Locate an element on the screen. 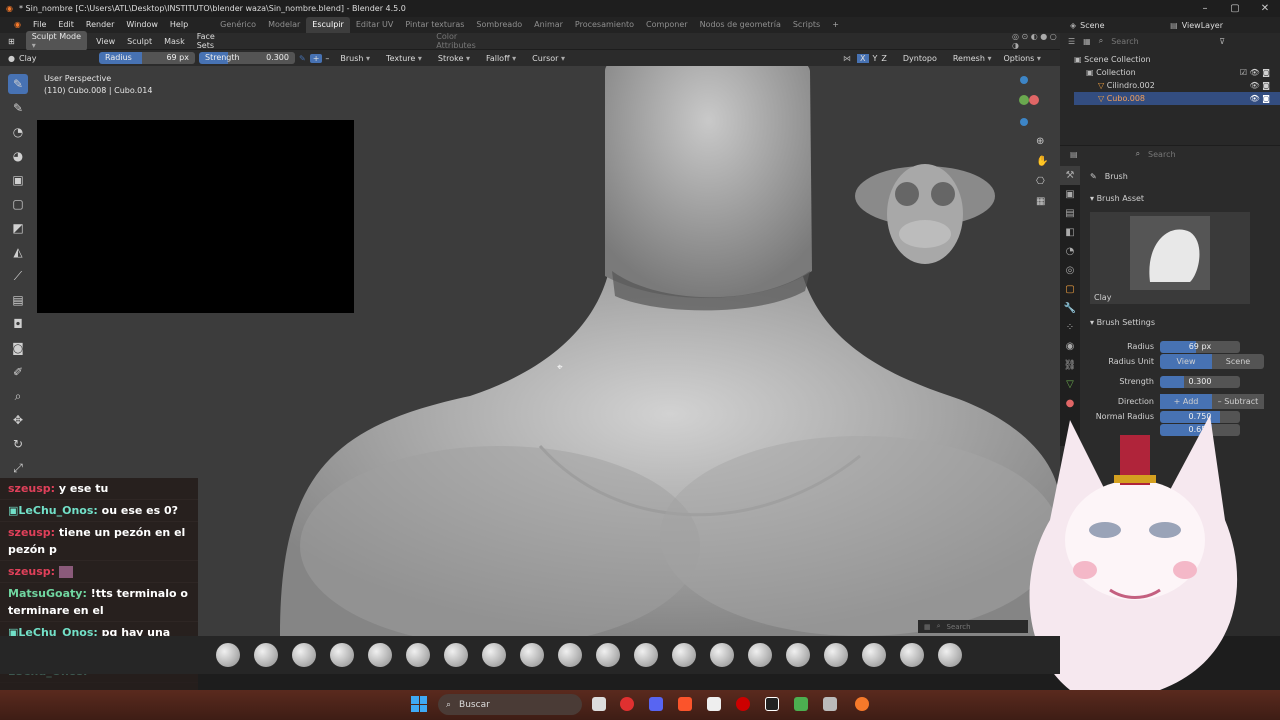 Image resolution: width=1280 pixels, height=720 pixels. radius-unit-view-button: View is located at coordinates (1186, 361).